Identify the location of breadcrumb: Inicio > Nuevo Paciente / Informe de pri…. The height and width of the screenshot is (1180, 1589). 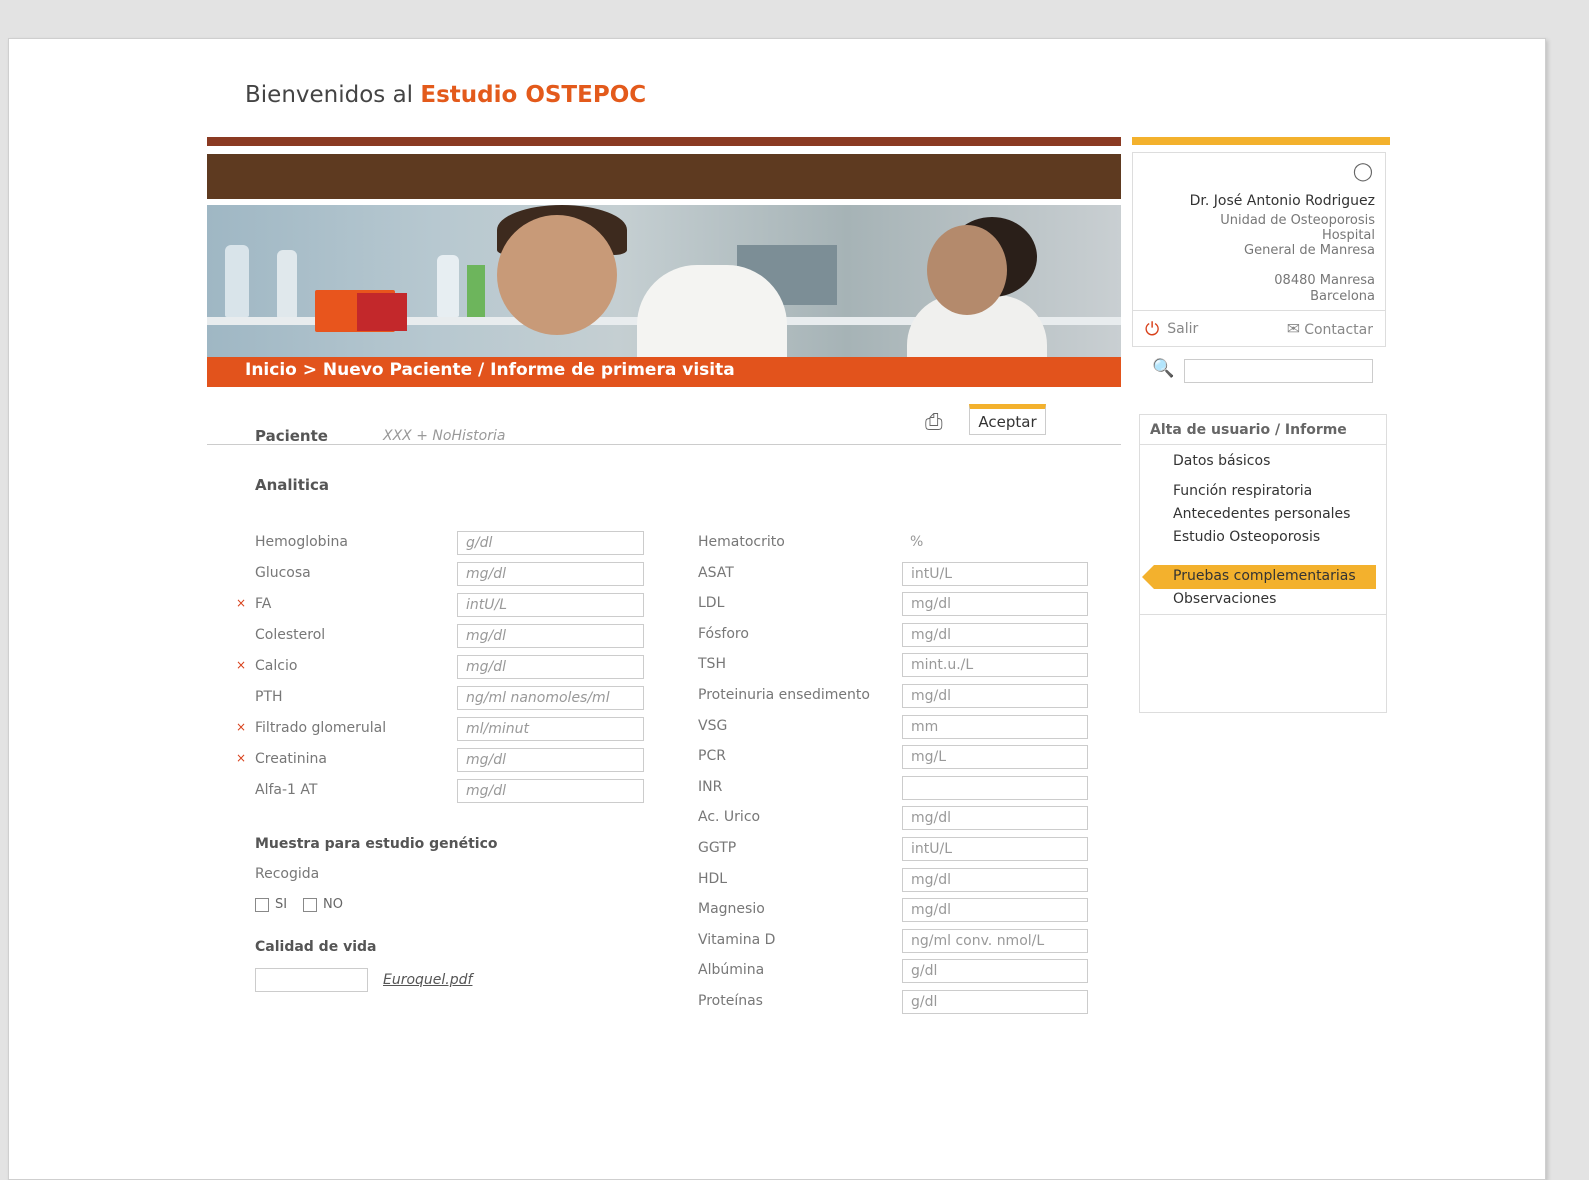
(490, 370).